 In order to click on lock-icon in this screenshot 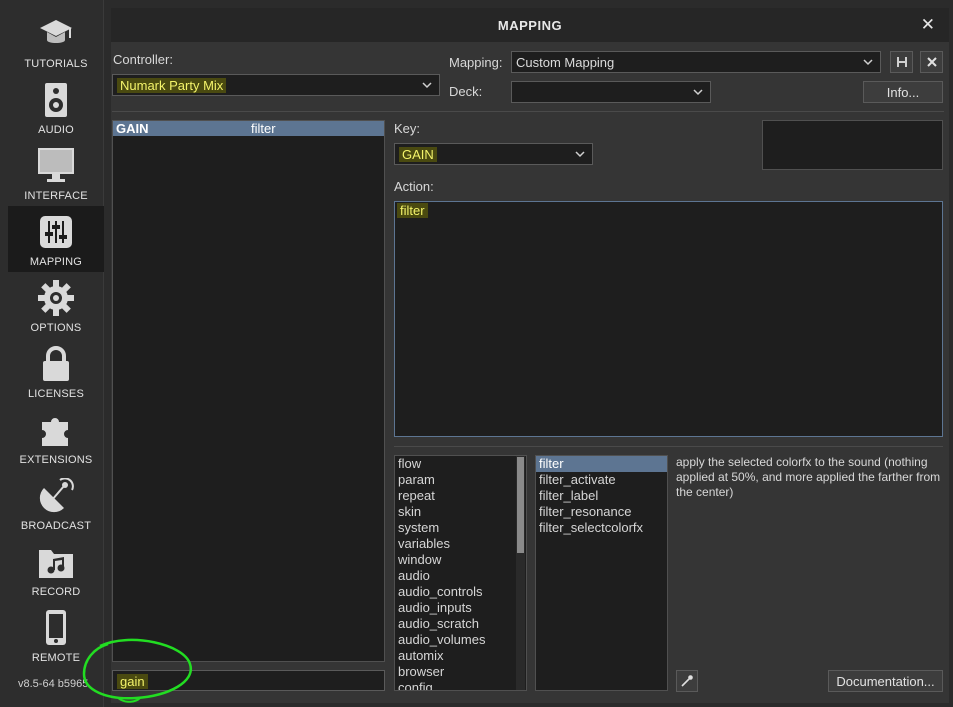, I will do `click(56, 363)`.